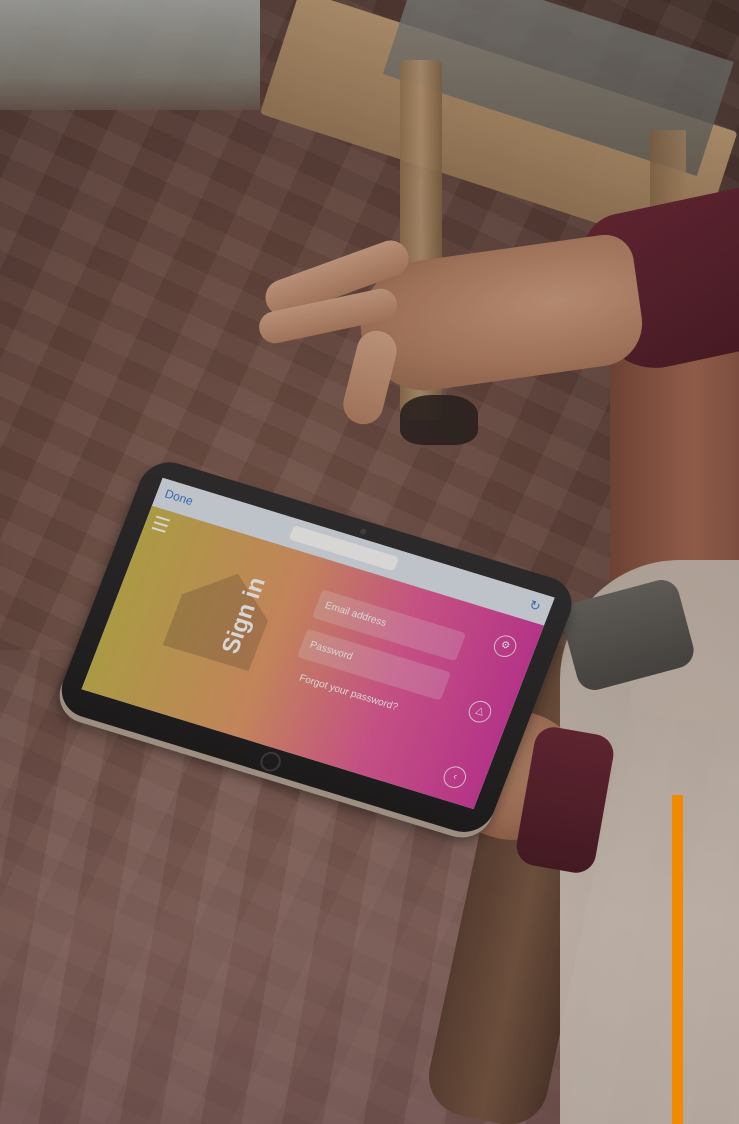 This screenshot has height=1124, width=739. Describe the element at coordinates (480, 712) in the screenshot. I see `alert-icon: △` at that location.